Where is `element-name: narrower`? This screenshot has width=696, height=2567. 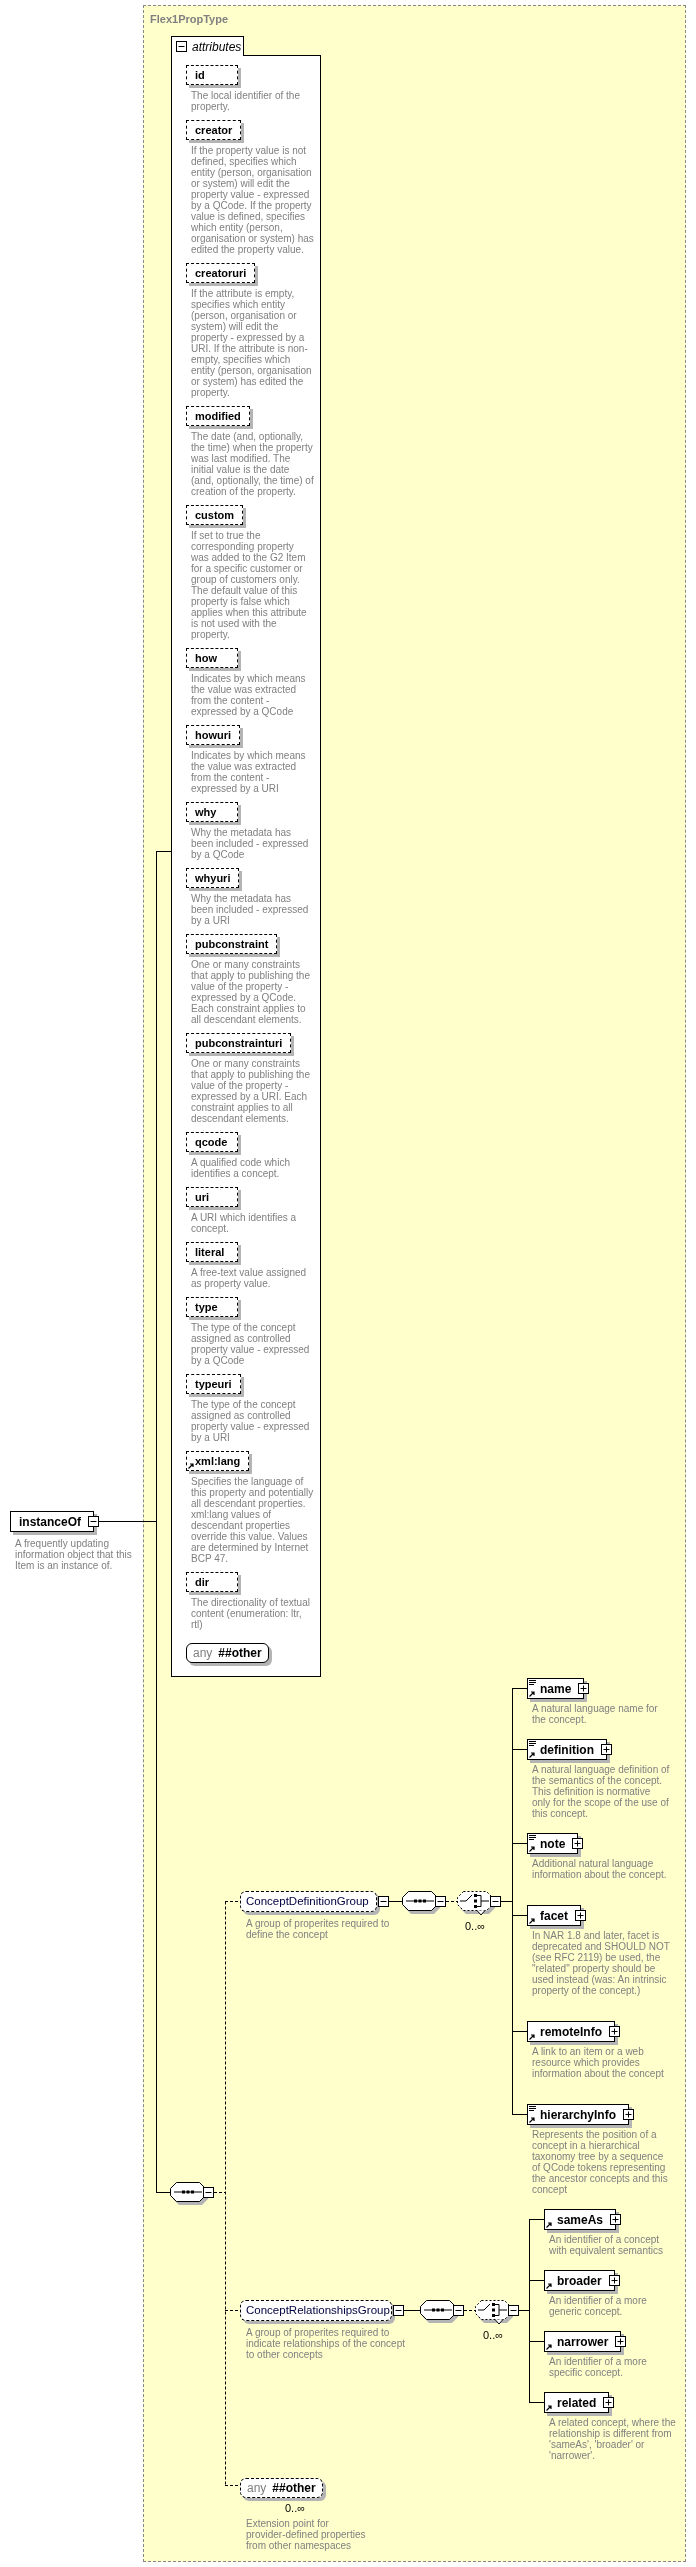 element-name: narrower is located at coordinates (583, 2342).